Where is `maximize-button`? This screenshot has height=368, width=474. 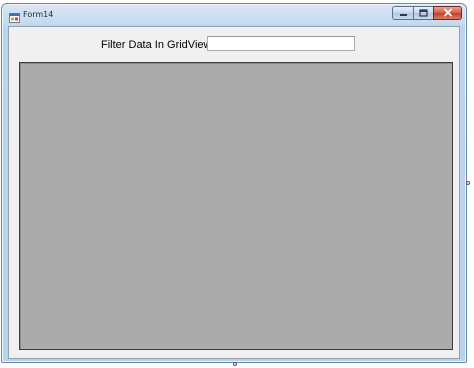
maximize-button is located at coordinates (423, 13).